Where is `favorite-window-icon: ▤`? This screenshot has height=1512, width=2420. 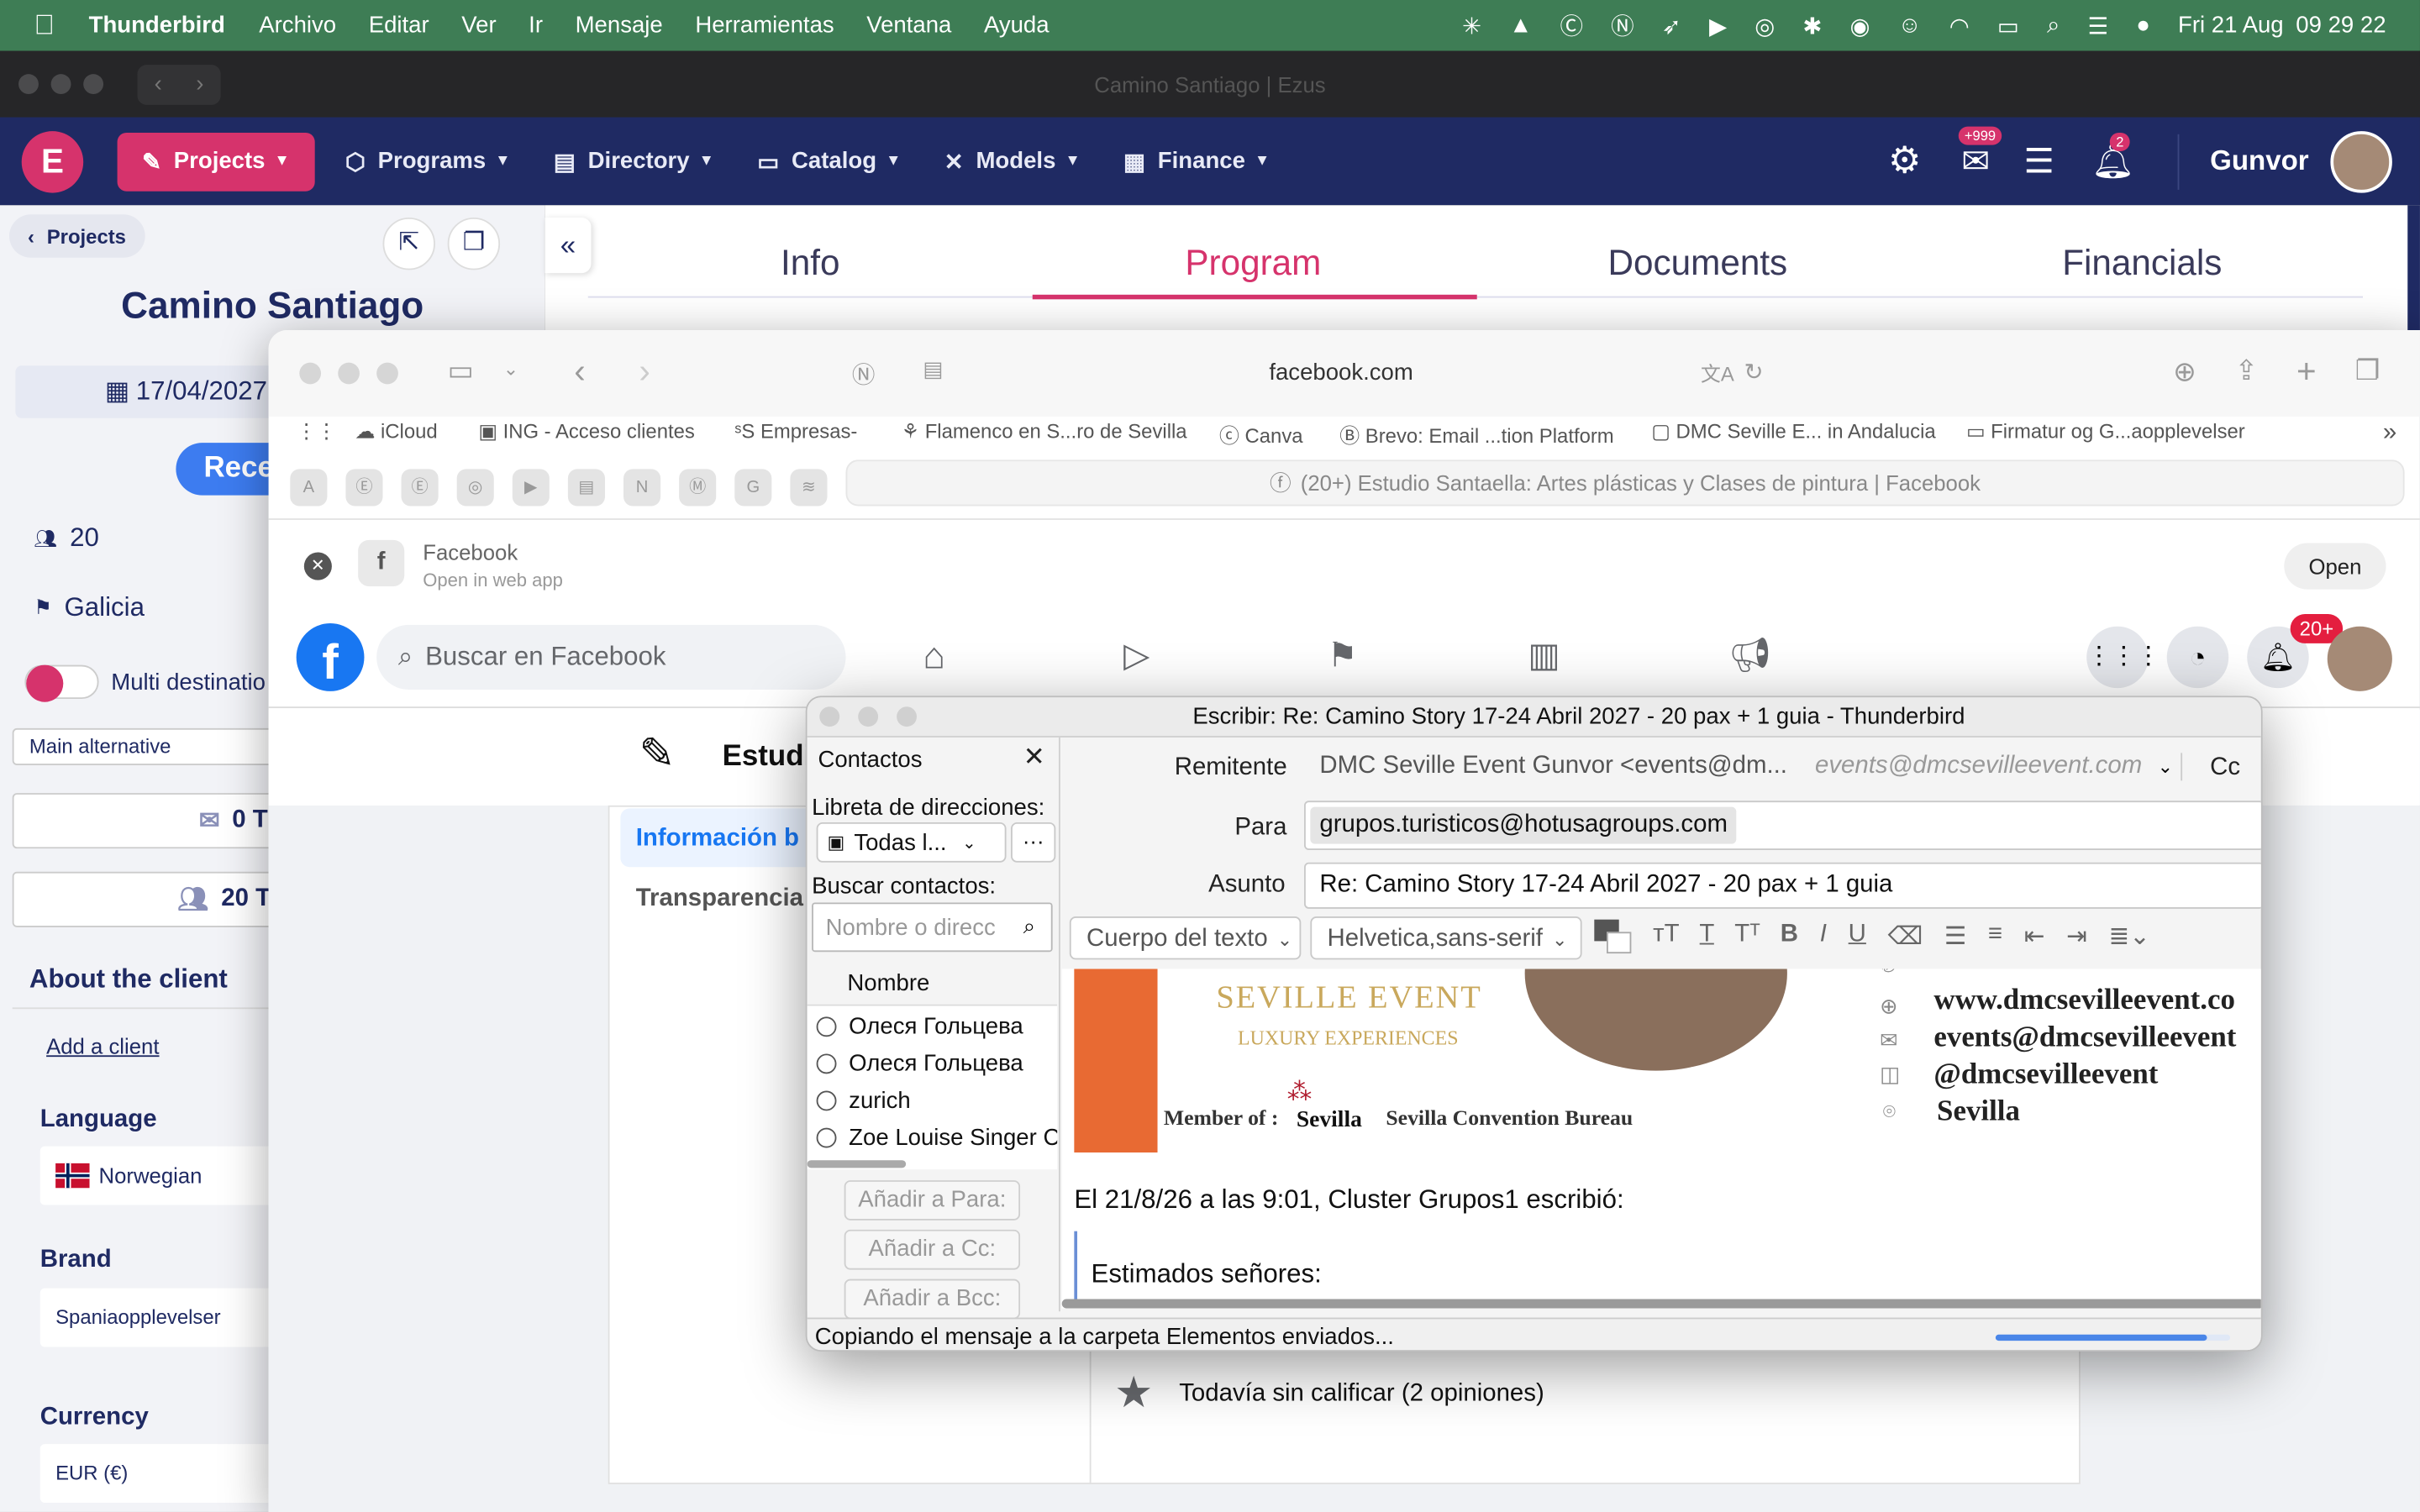 favorite-window-icon: ▤ is located at coordinates (586, 488).